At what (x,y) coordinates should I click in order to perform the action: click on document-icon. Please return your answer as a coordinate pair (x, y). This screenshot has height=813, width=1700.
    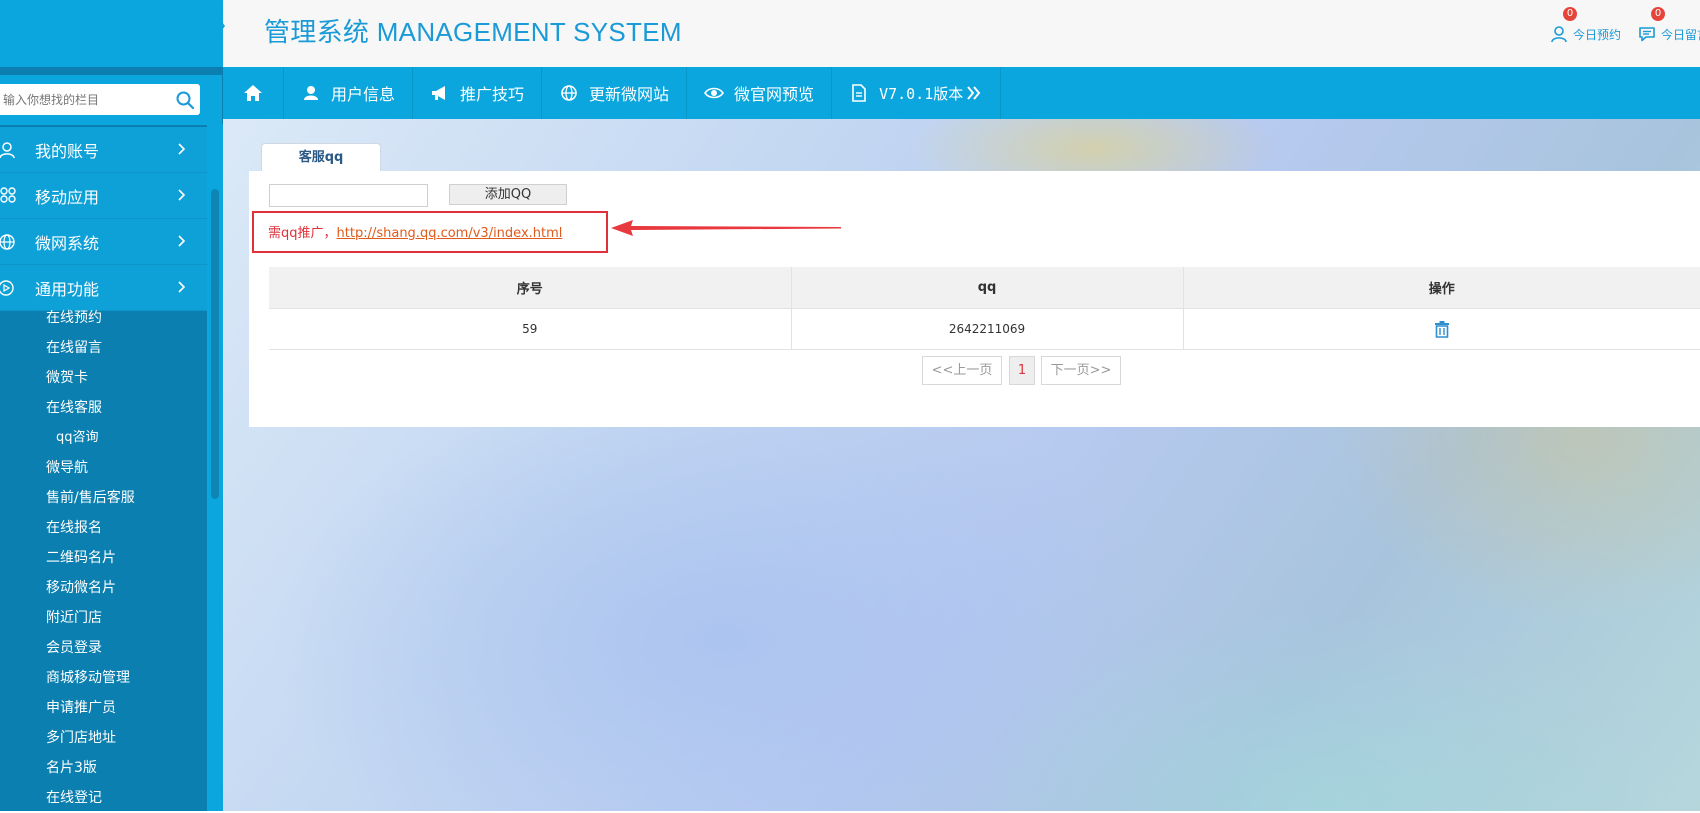
    Looking at the image, I should click on (859, 93).